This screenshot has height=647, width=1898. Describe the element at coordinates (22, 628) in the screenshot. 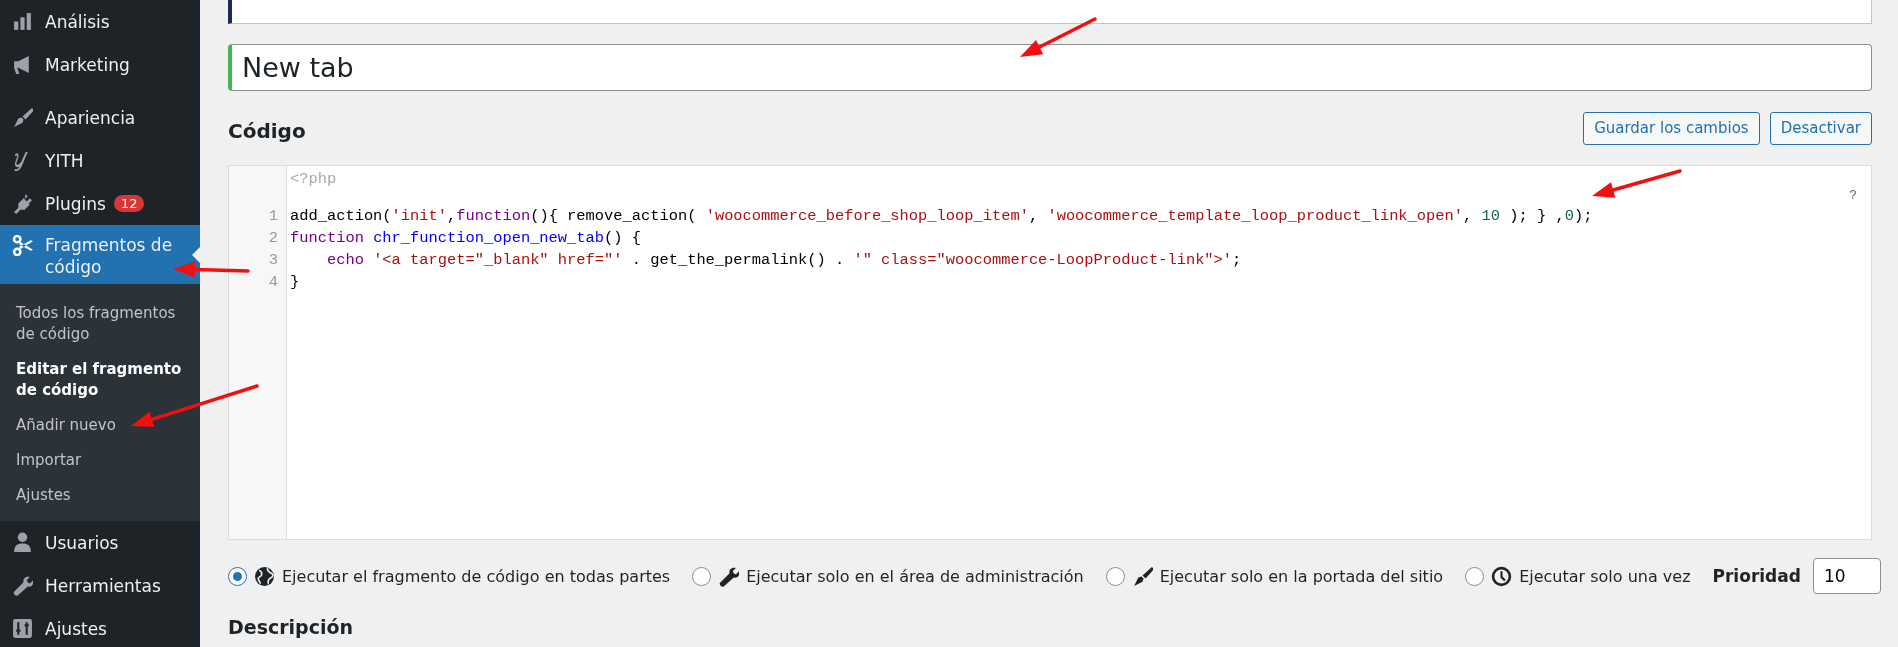

I see `sliders-icon` at that location.